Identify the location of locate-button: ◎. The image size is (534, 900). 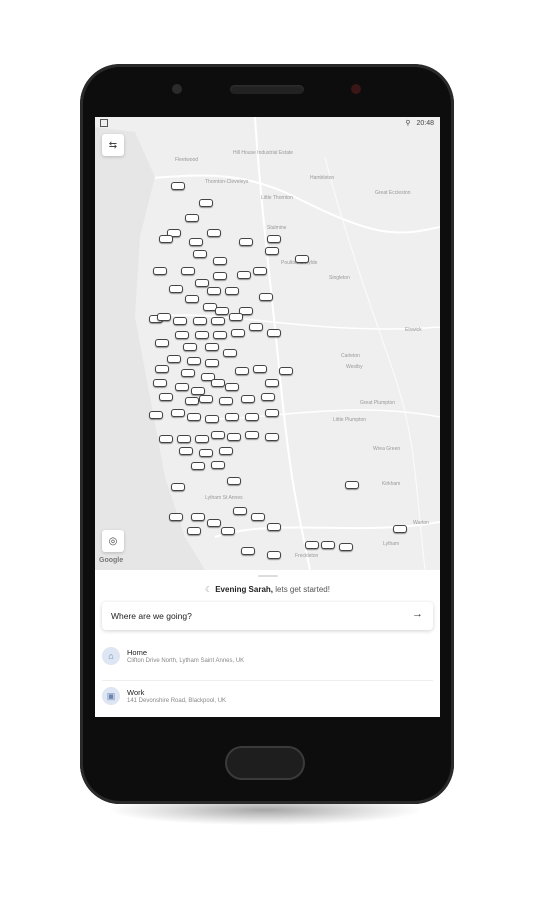
(113, 541).